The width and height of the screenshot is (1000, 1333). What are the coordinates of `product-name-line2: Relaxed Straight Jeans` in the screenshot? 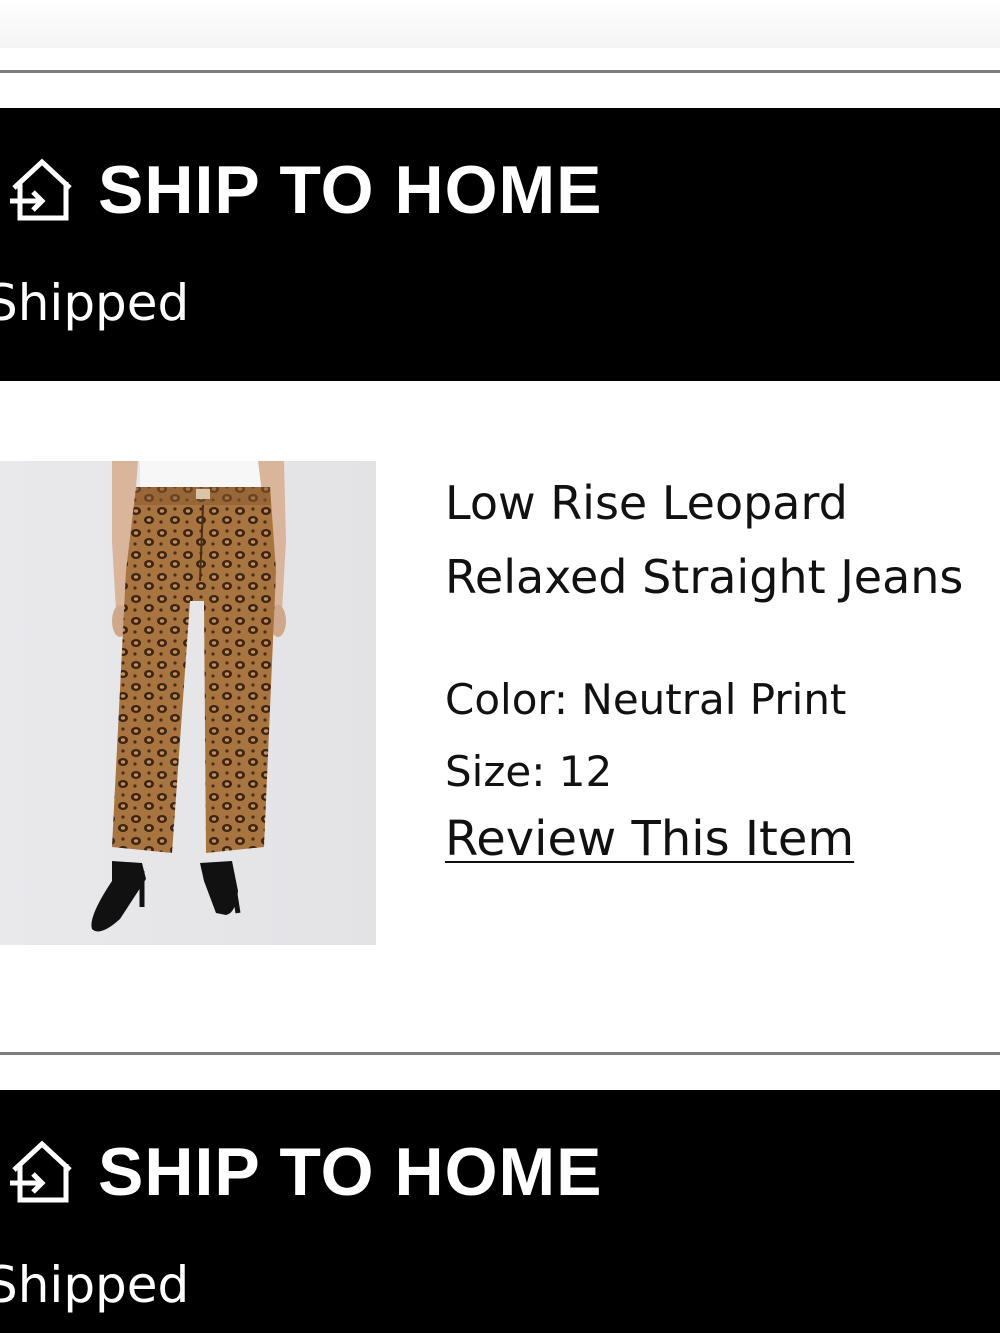 It's located at (704, 577).